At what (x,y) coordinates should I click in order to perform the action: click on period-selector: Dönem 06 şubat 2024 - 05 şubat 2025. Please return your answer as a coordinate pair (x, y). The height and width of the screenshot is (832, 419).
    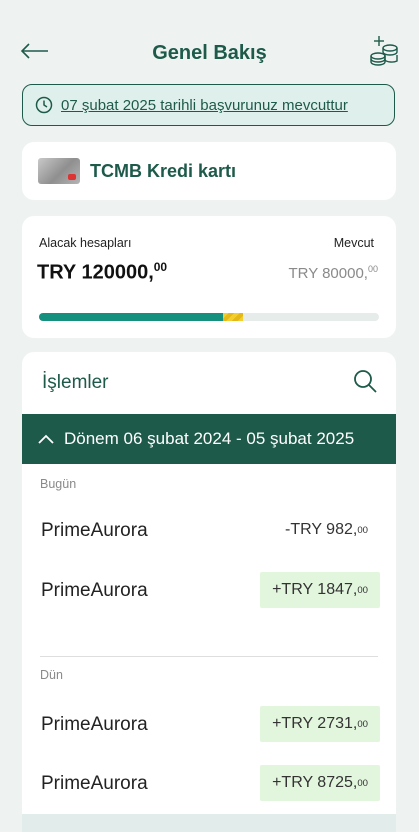
    Looking at the image, I should click on (209, 439).